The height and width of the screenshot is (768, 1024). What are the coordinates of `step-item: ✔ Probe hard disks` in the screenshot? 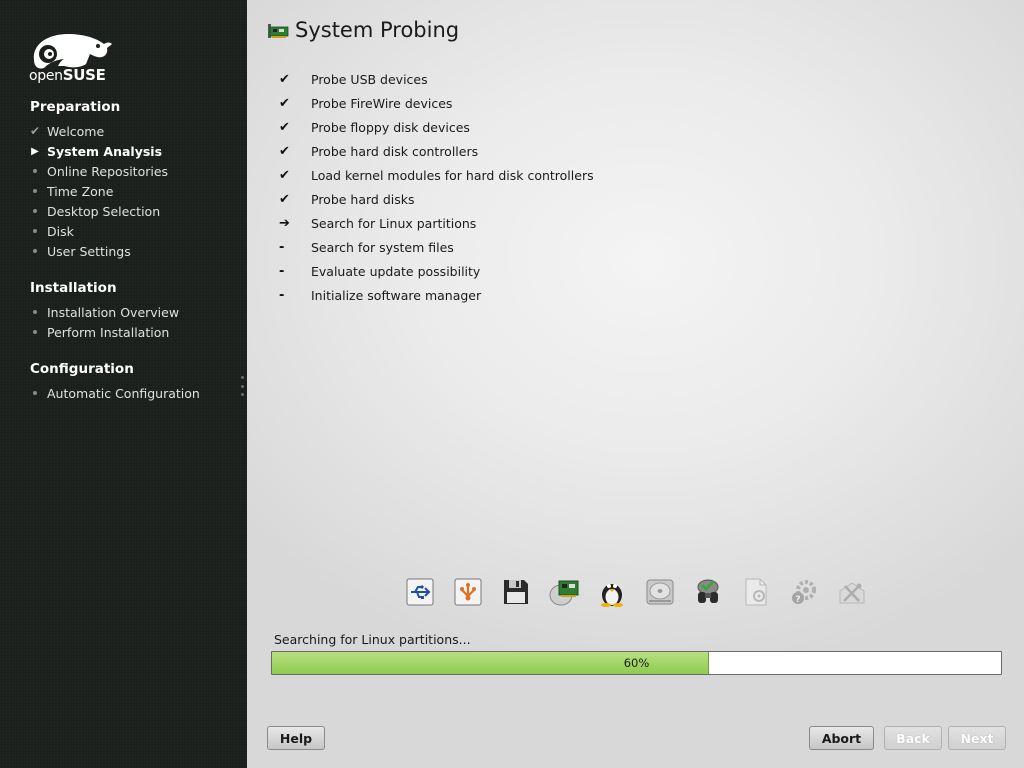 It's located at (347, 199).